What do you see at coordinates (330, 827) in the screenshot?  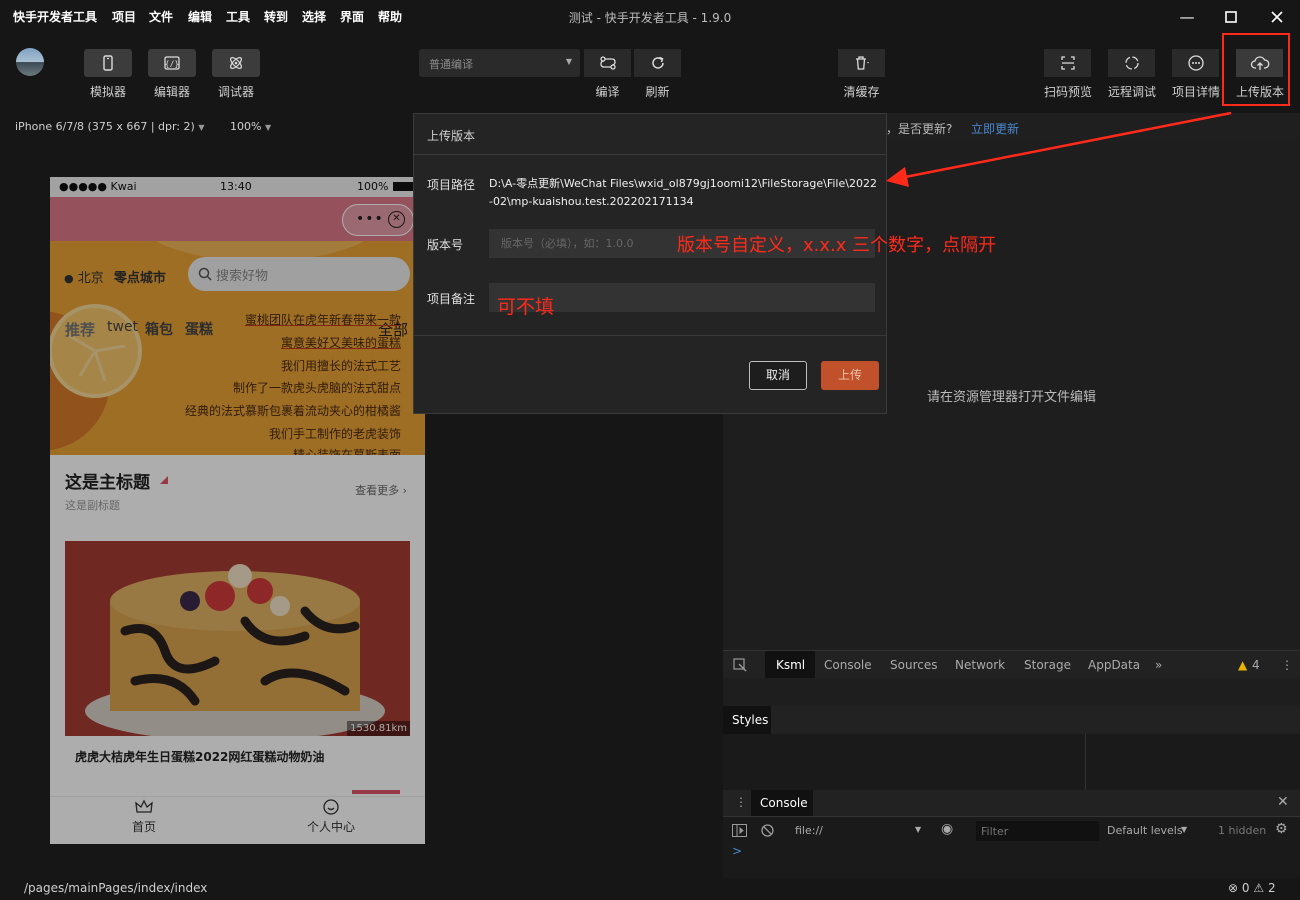 I see `tab-profile-label: 个人中心` at bounding box center [330, 827].